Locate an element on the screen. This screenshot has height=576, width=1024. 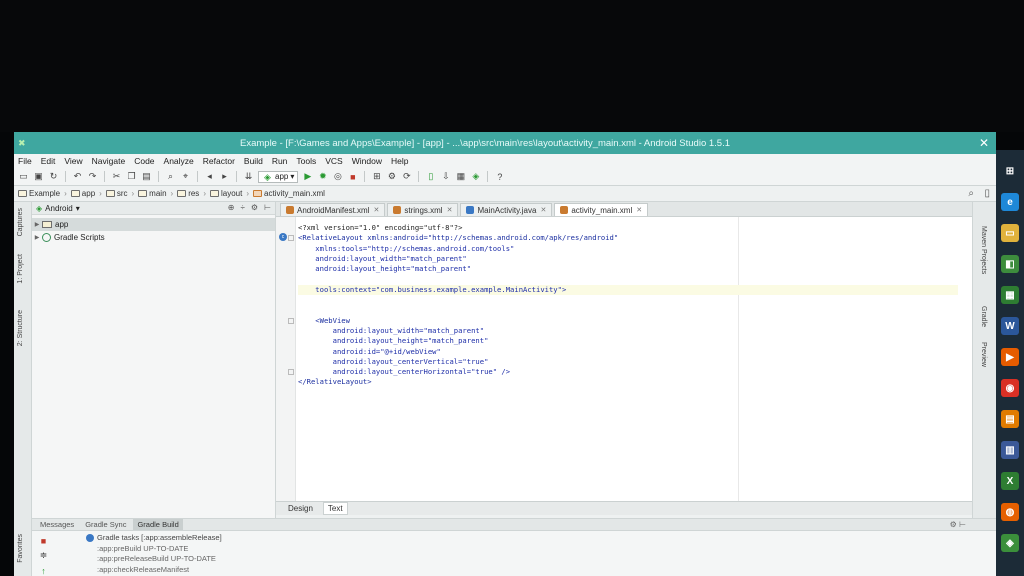
breadcrumb-item: app › is located at coordinates (86, 193).